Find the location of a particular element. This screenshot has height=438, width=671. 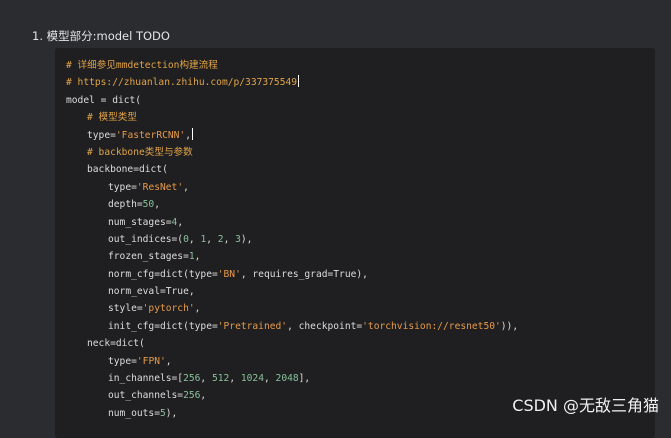

code-line: model = dict( is located at coordinates (292, 100).